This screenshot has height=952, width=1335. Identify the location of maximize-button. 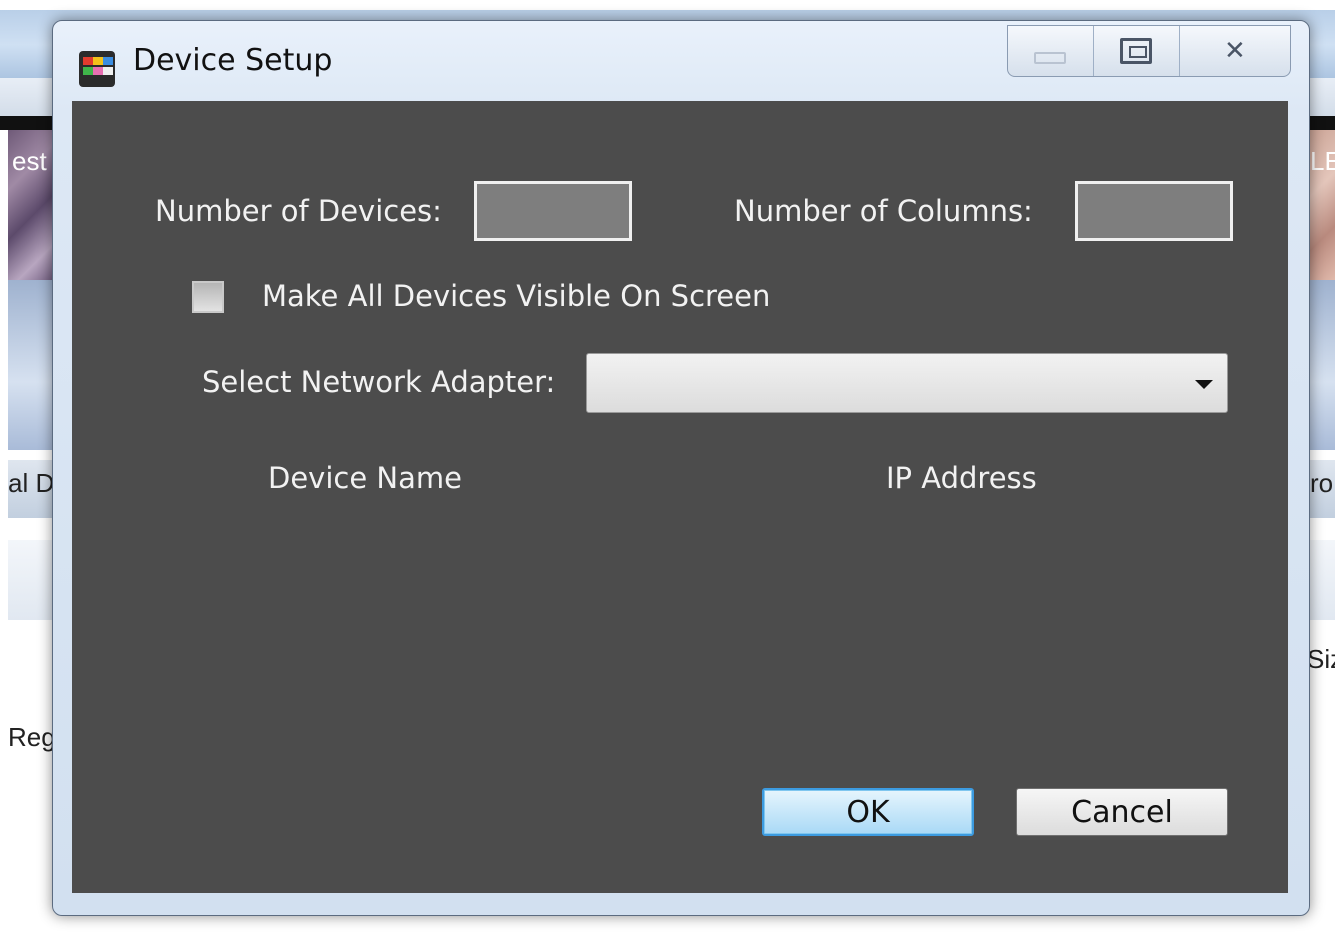
(1137, 51).